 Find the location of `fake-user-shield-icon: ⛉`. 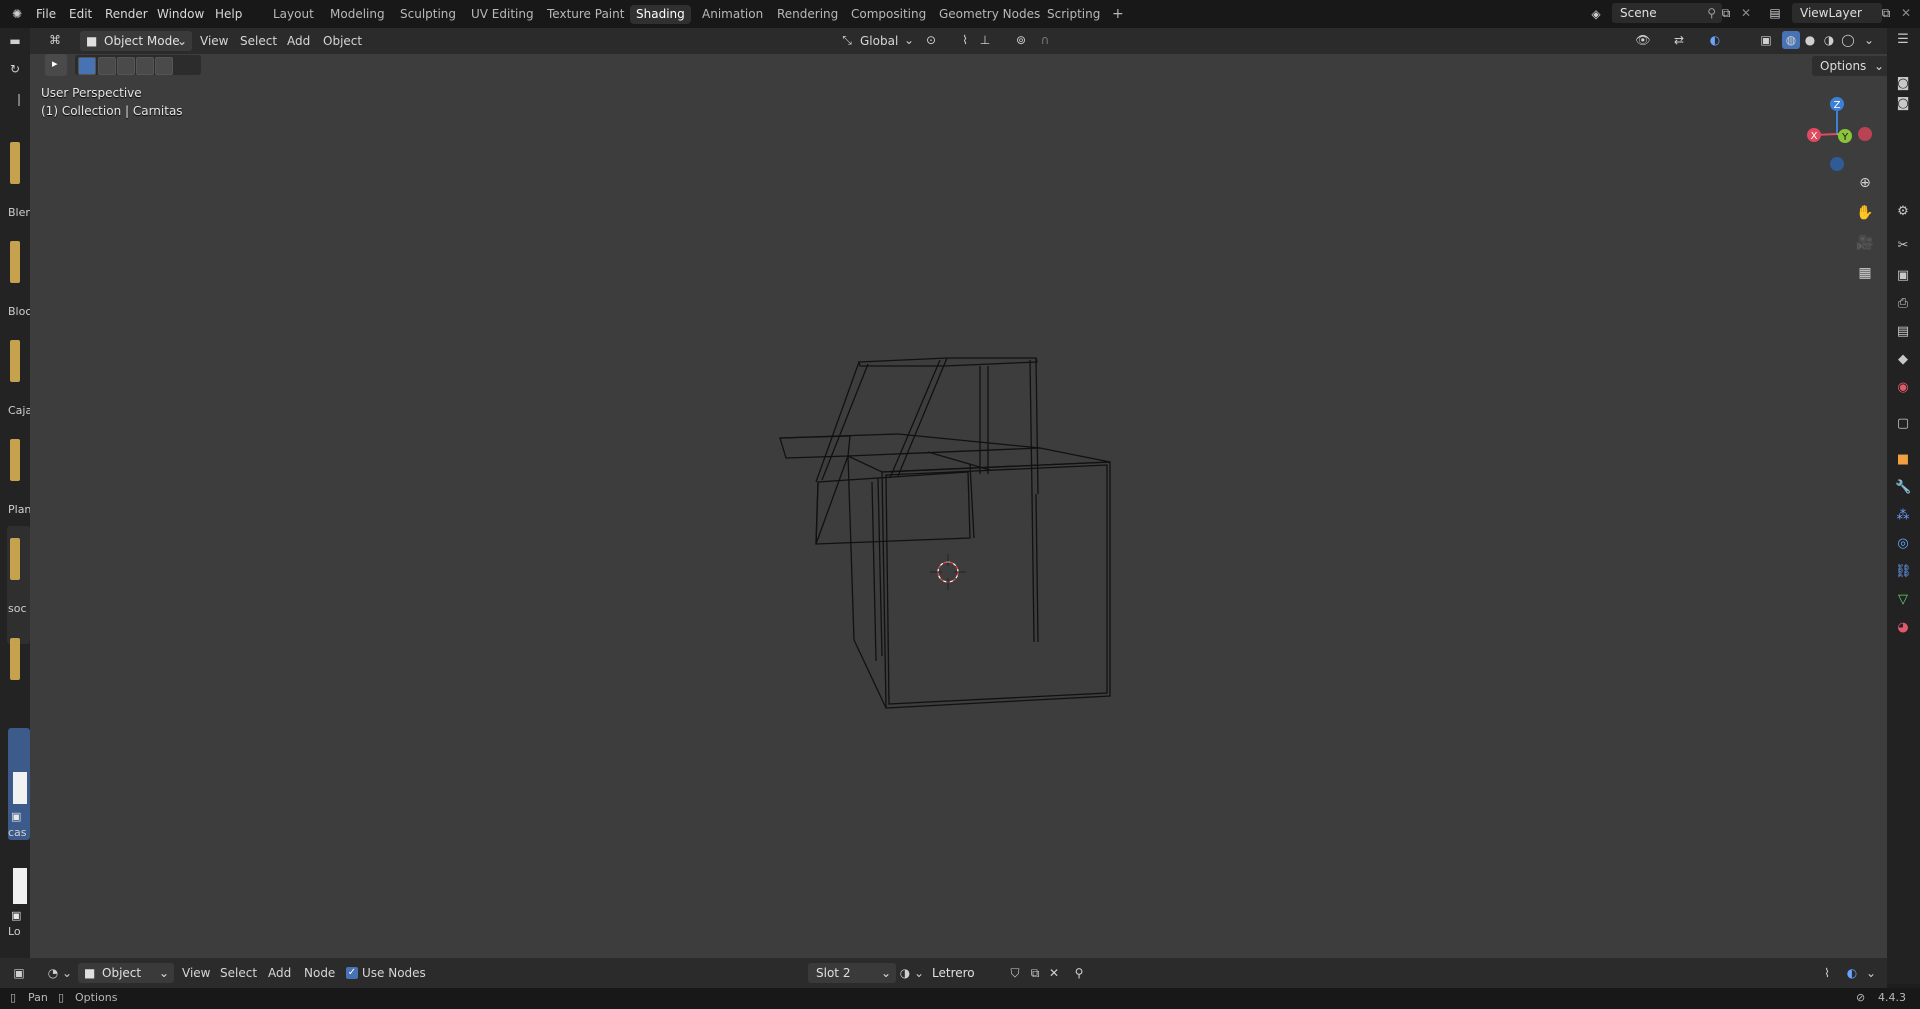

fake-user-shield-icon: ⛉ is located at coordinates (1015, 973).